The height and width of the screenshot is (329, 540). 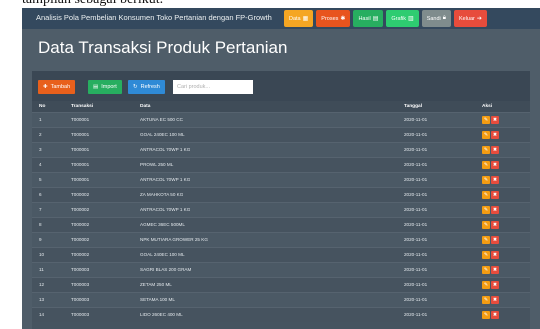 What do you see at coordinates (48, 194) in the screenshot?
I see `cell-no: 6` at bounding box center [48, 194].